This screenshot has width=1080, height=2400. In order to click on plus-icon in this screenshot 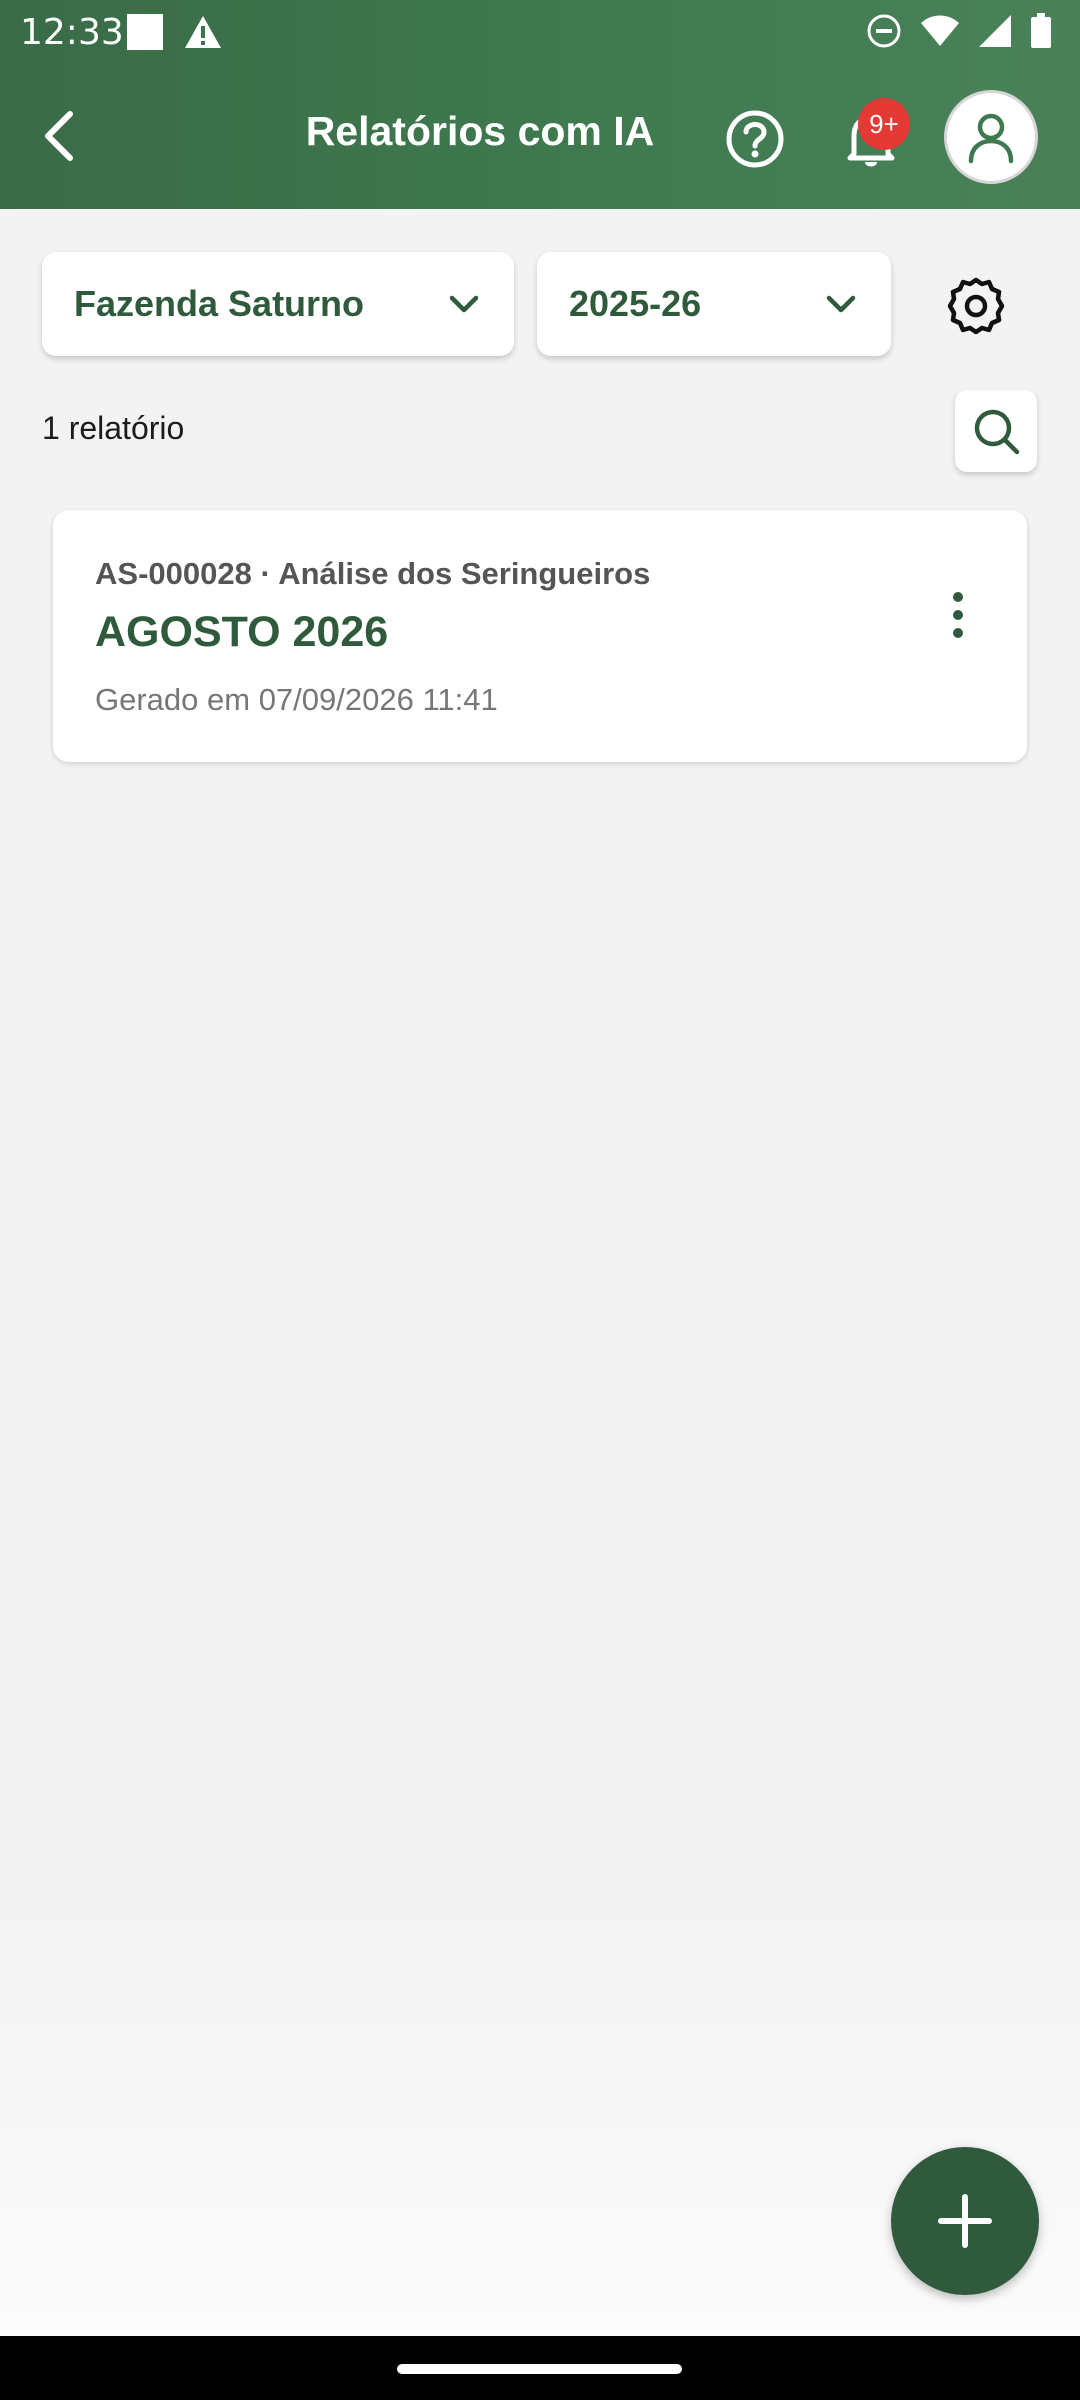, I will do `click(965, 2221)`.